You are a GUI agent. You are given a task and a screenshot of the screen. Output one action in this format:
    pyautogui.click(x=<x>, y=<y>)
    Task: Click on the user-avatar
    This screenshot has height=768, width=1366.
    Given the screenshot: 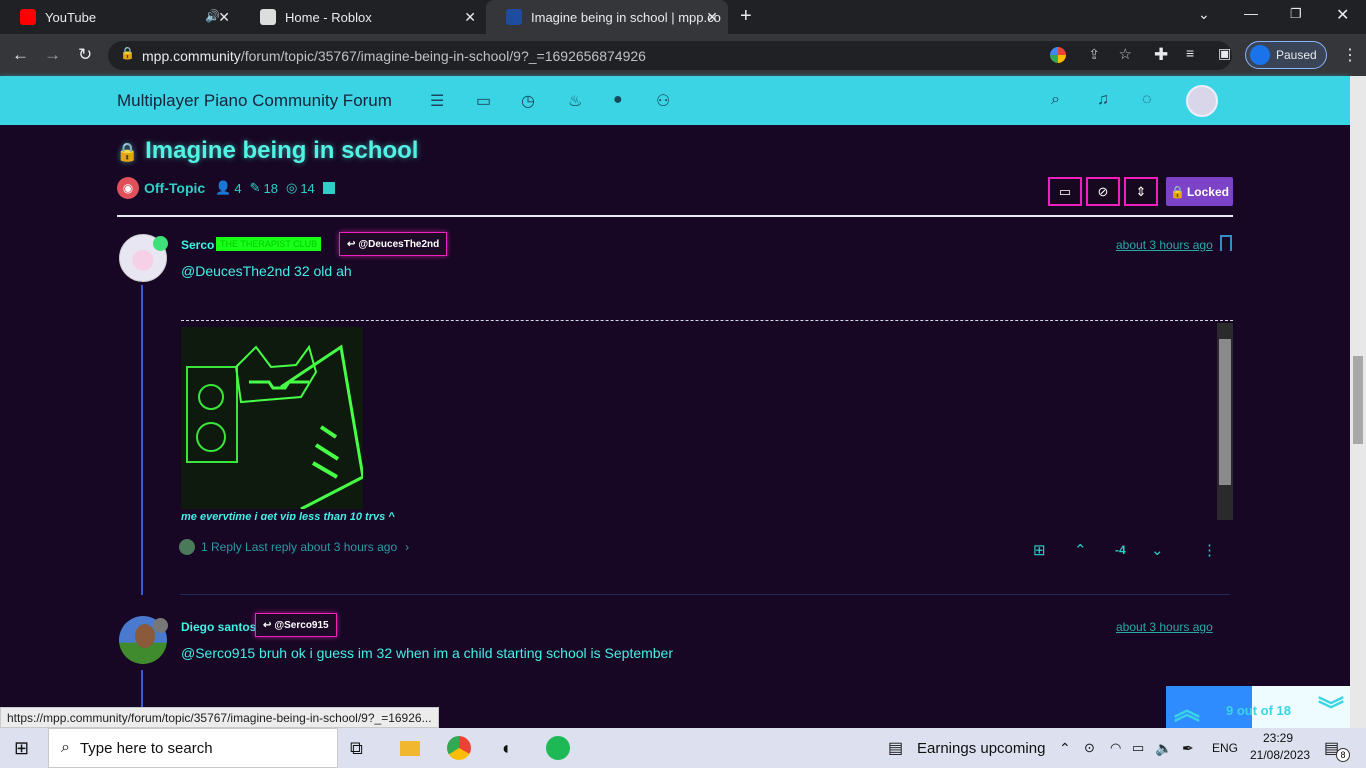 What is the action you would take?
    pyautogui.click(x=1202, y=101)
    